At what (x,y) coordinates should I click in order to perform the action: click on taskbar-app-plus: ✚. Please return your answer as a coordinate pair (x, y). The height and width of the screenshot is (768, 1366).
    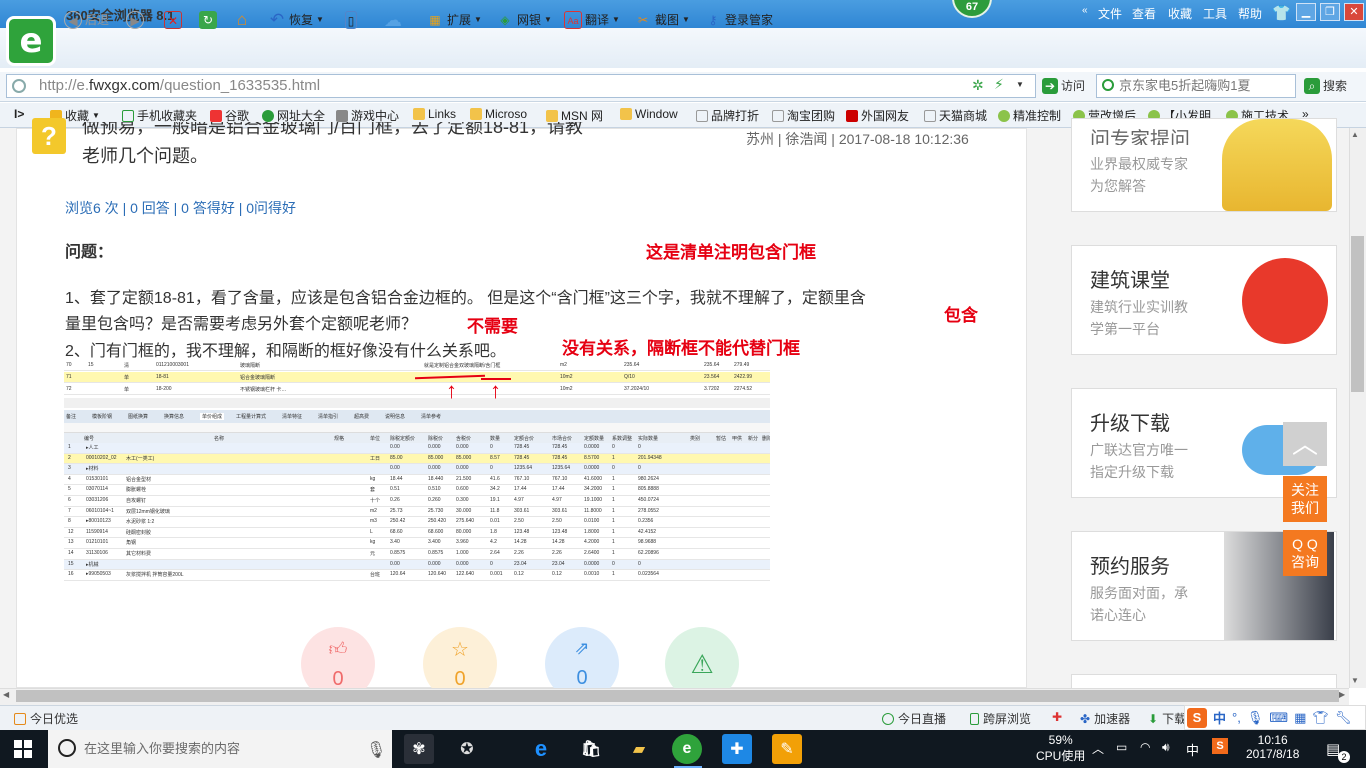
    Looking at the image, I should click on (737, 749).